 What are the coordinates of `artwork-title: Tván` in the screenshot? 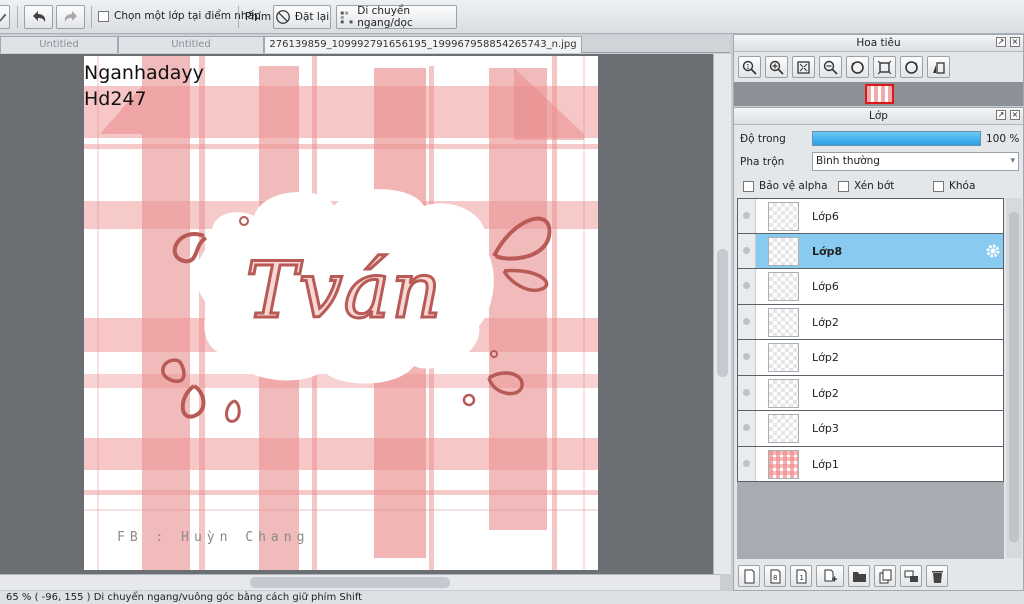 It's located at (343, 291).